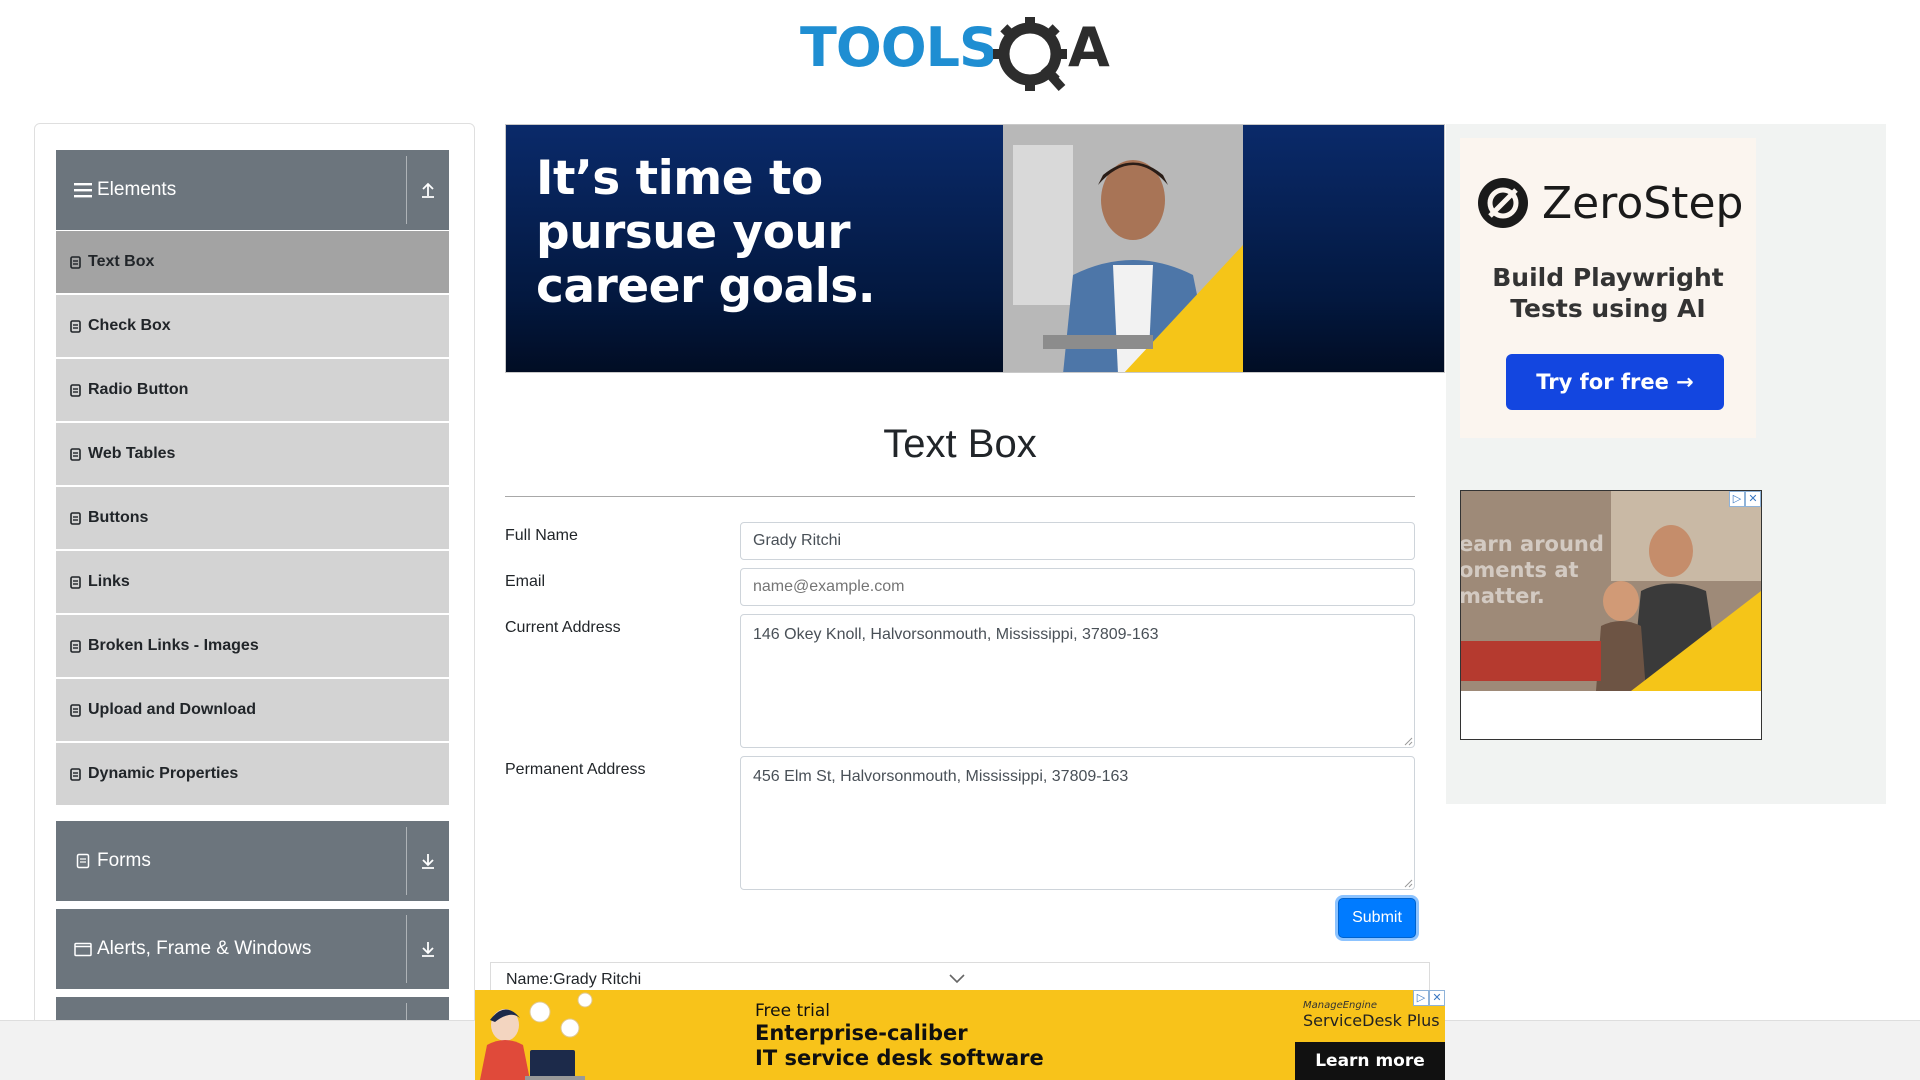 Image resolution: width=1920 pixels, height=1080 pixels. Describe the element at coordinates (575, 769) in the screenshot. I see `permanent-address-label: Permanent Address` at that location.